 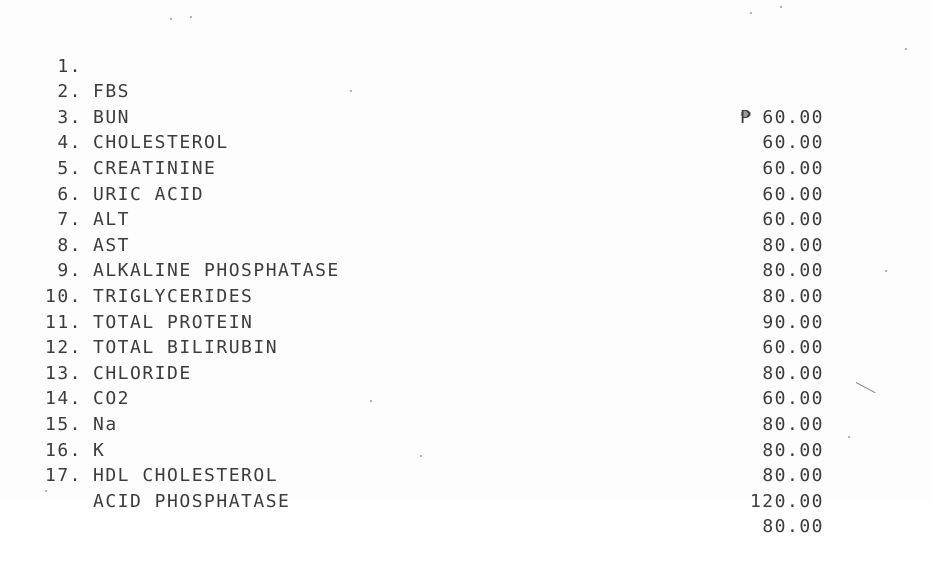 What do you see at coordinates (186, 476) in the screenshot?
I see `test-name: HDL CHOLESTEROL` at bounding box center [186, 476].